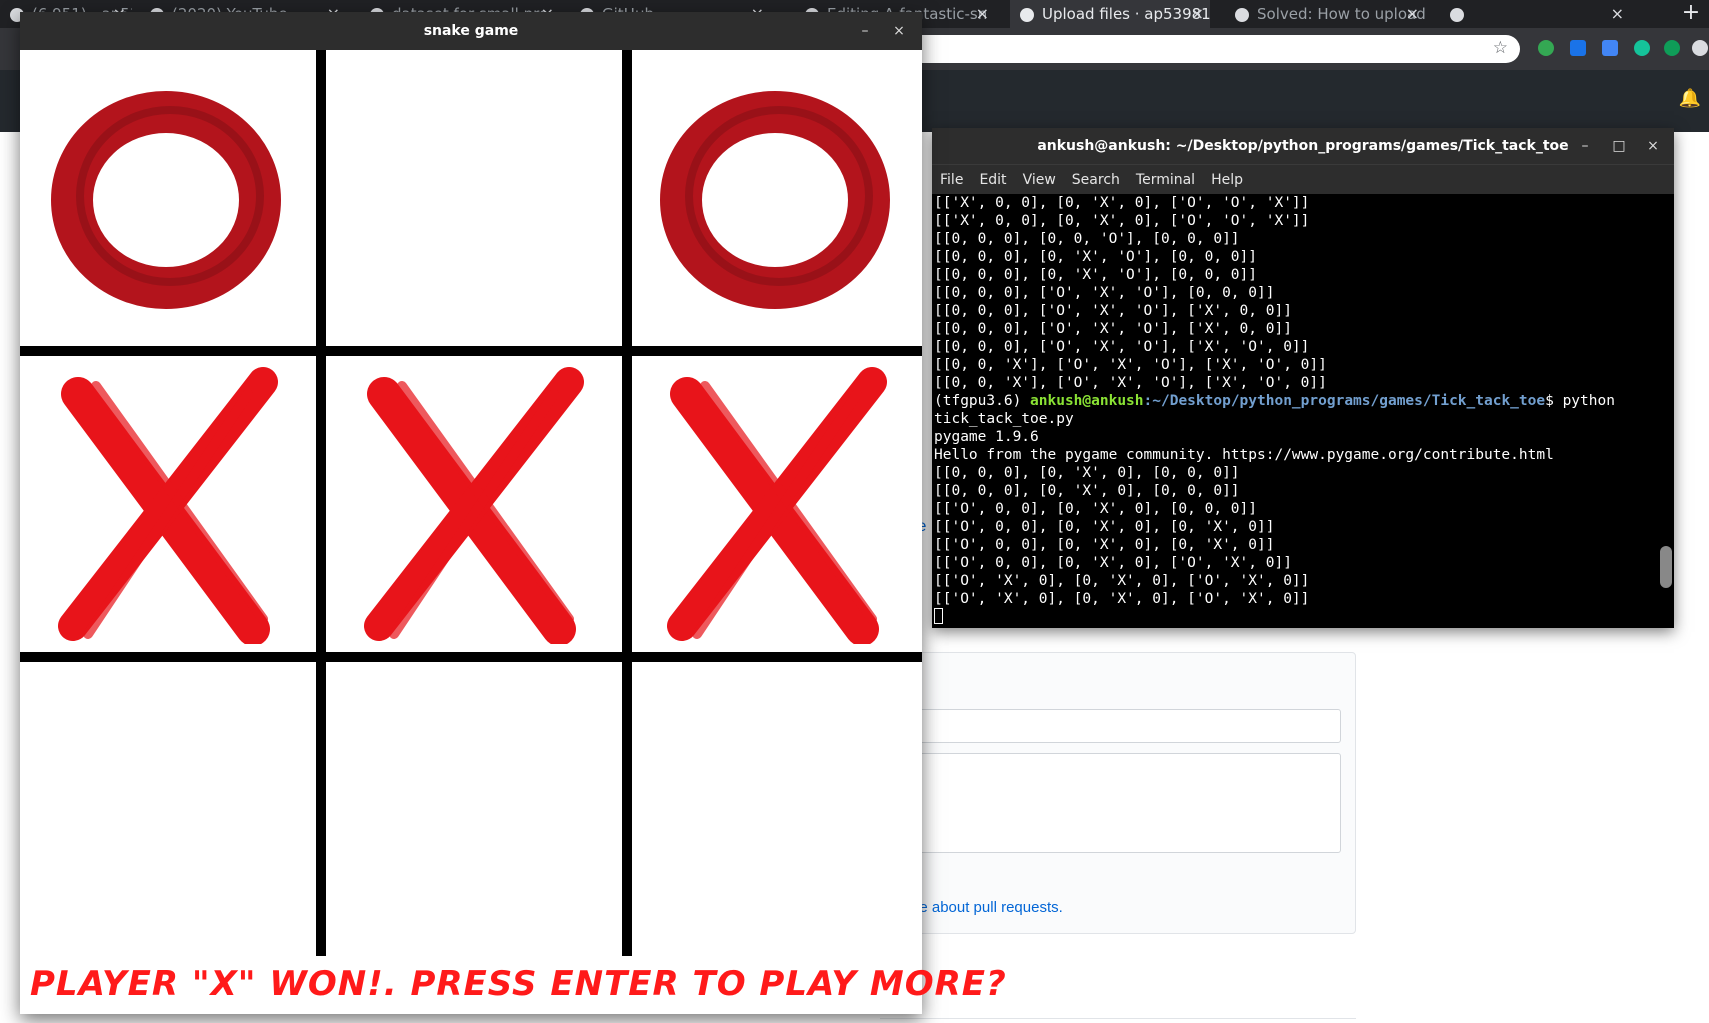 This screenshot has width=1709, height=1023. I want to click on text-cursor, so click(938, 616).